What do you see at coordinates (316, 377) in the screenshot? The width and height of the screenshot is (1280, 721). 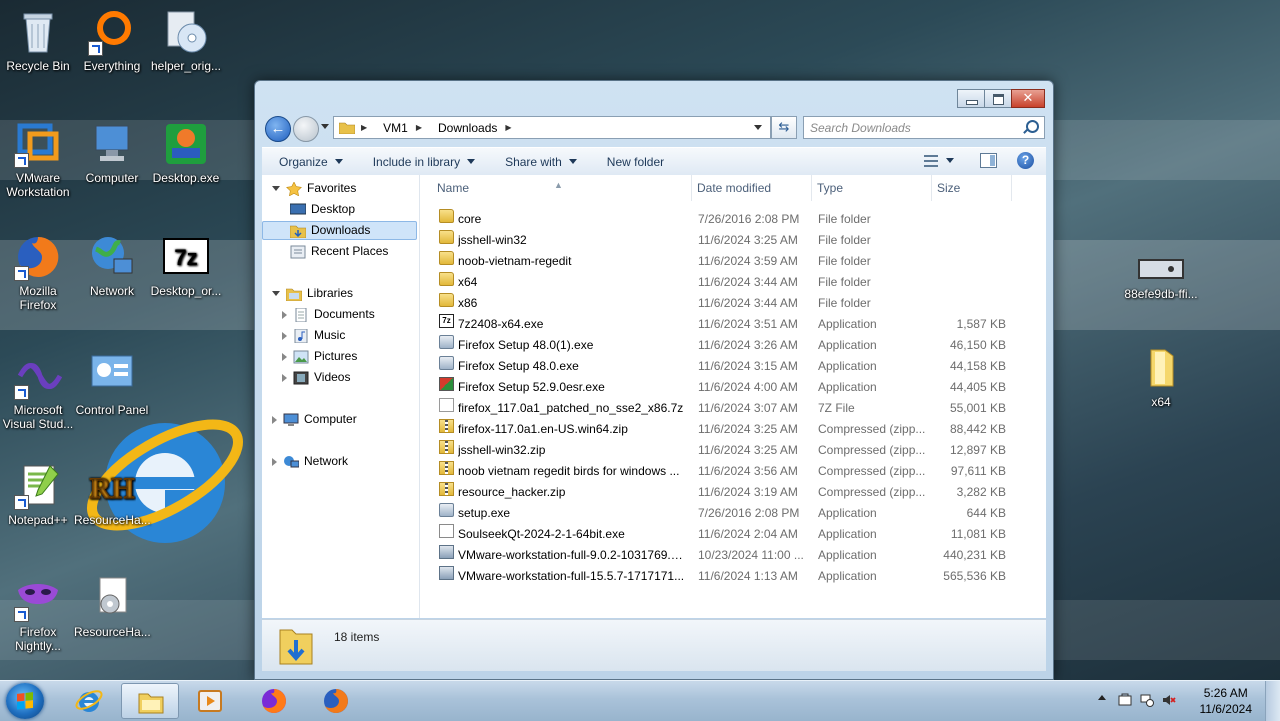 I see `nav-videos: Videos` at bounding box center [316, 377].